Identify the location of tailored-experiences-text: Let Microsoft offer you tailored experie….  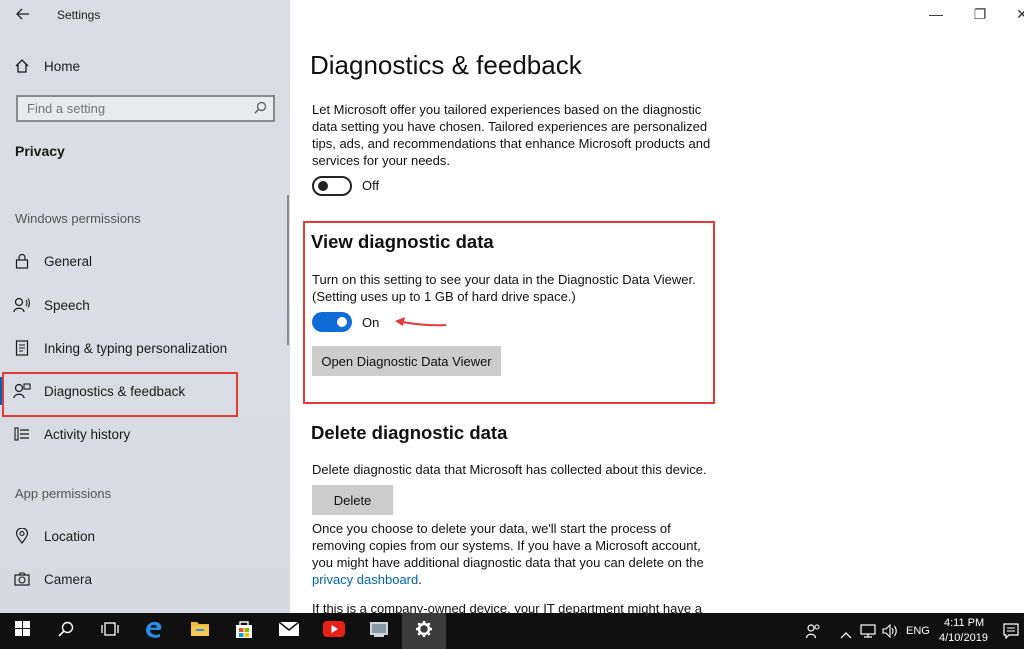
(511, 135).